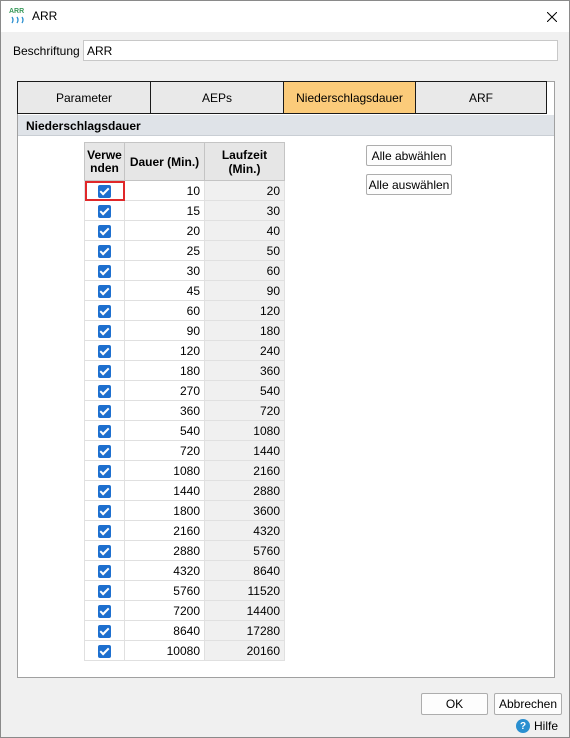 This screenshot has width=570, height=738. What do you see at coordinates (164, 290) in the screenshot?
I see `dauer-cell: 45` at bounding box center [164, 290].